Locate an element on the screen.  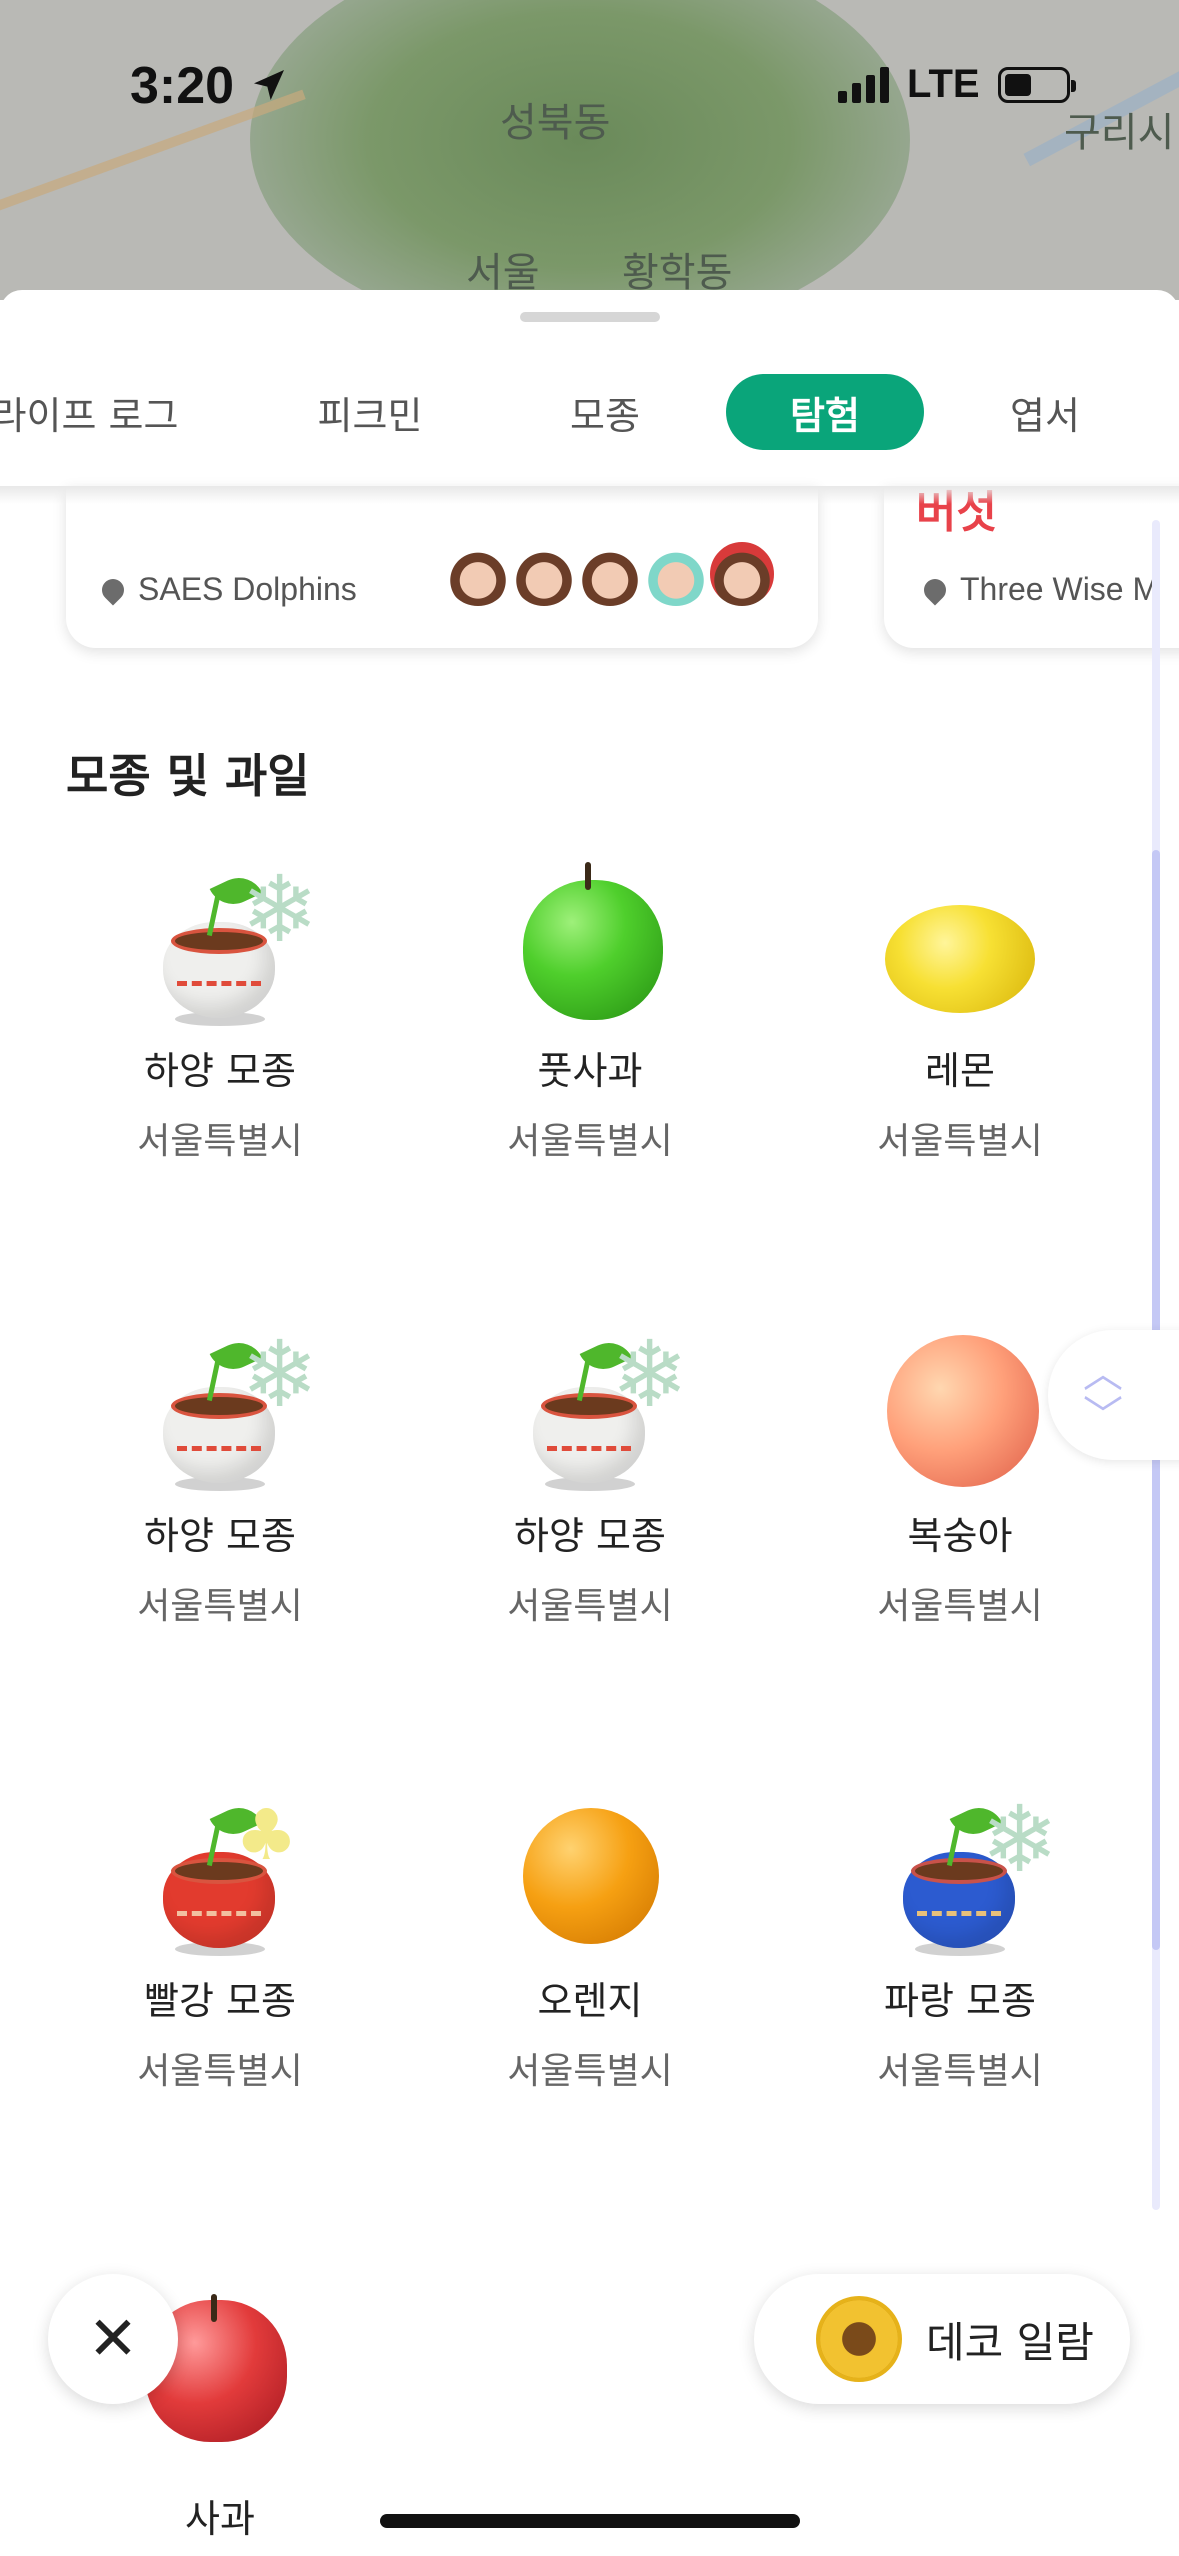
chevron-up-icon: ︿ is located at coordinates (1103, 1374).